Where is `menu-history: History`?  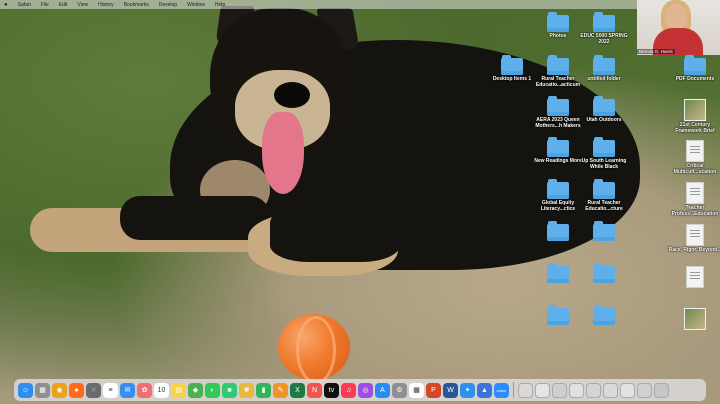 menu-history: History is located at coordinates (106, 5).